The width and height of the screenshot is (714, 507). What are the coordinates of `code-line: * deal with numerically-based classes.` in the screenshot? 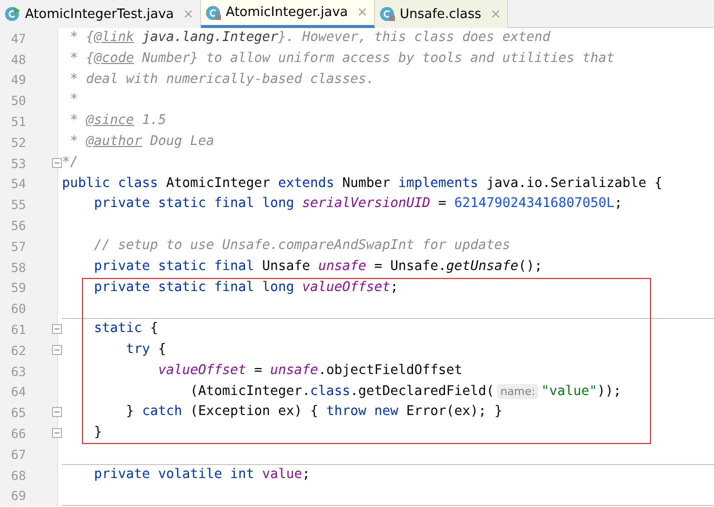 It's located at (221, 79).